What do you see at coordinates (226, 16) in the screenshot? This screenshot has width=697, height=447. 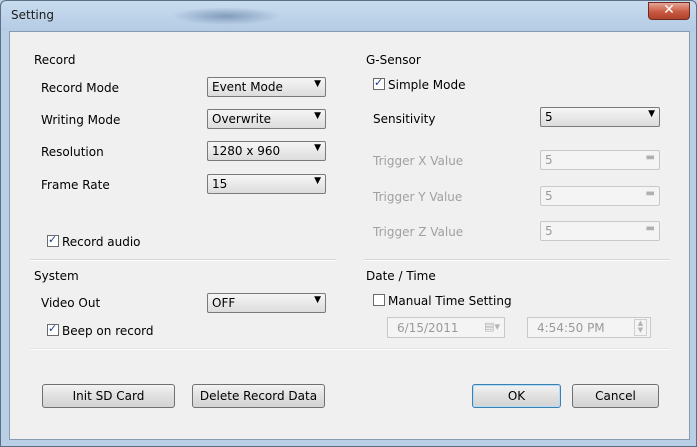 I see `title-glow` at bounding box center [226, 16].